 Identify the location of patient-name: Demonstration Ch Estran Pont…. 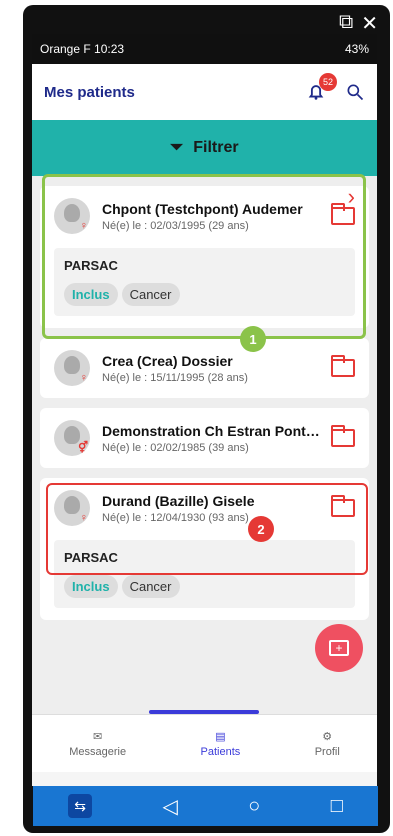
(211, 430).